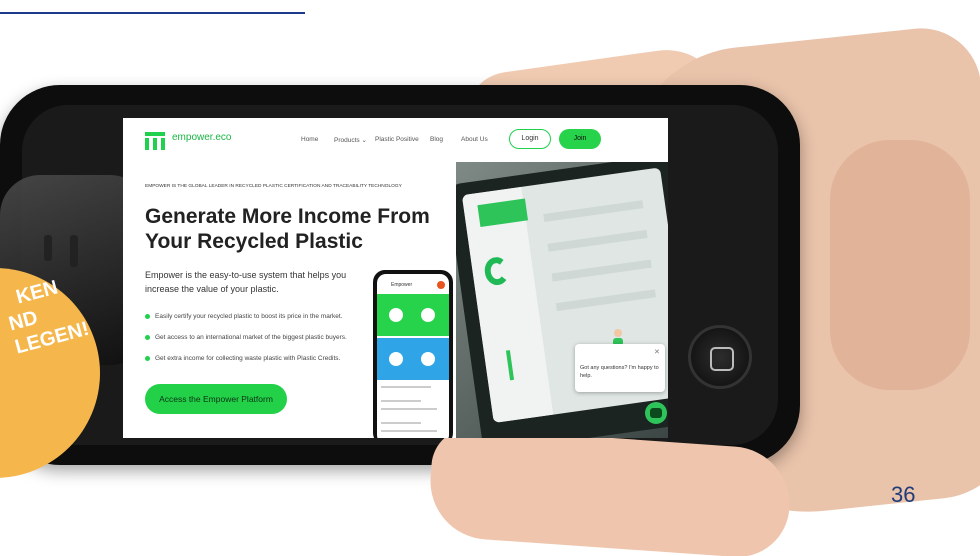 This screenshot has height=556, width=980. Describe the element at coordinates (530, 139) in the screenshot. I see `login-button: Login` at that location.